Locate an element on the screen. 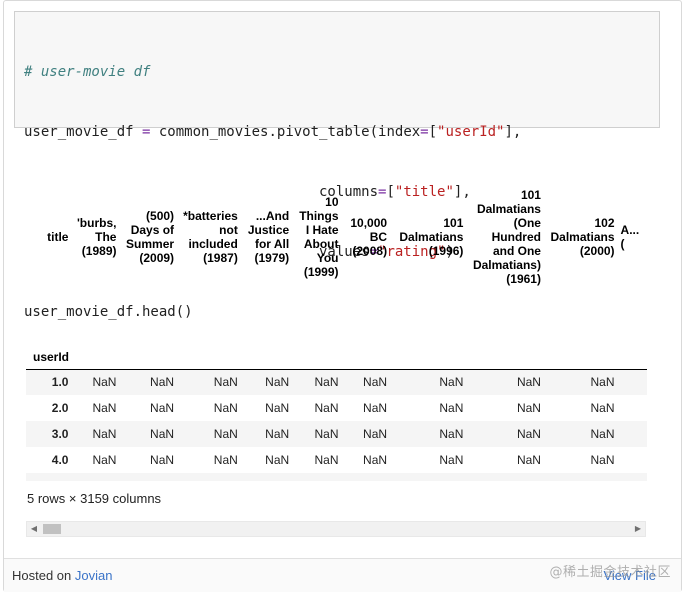 This screenshot has width=685, height=594. scroll-right-arrow-icon: ▶ is located at coordinates (638, 529).